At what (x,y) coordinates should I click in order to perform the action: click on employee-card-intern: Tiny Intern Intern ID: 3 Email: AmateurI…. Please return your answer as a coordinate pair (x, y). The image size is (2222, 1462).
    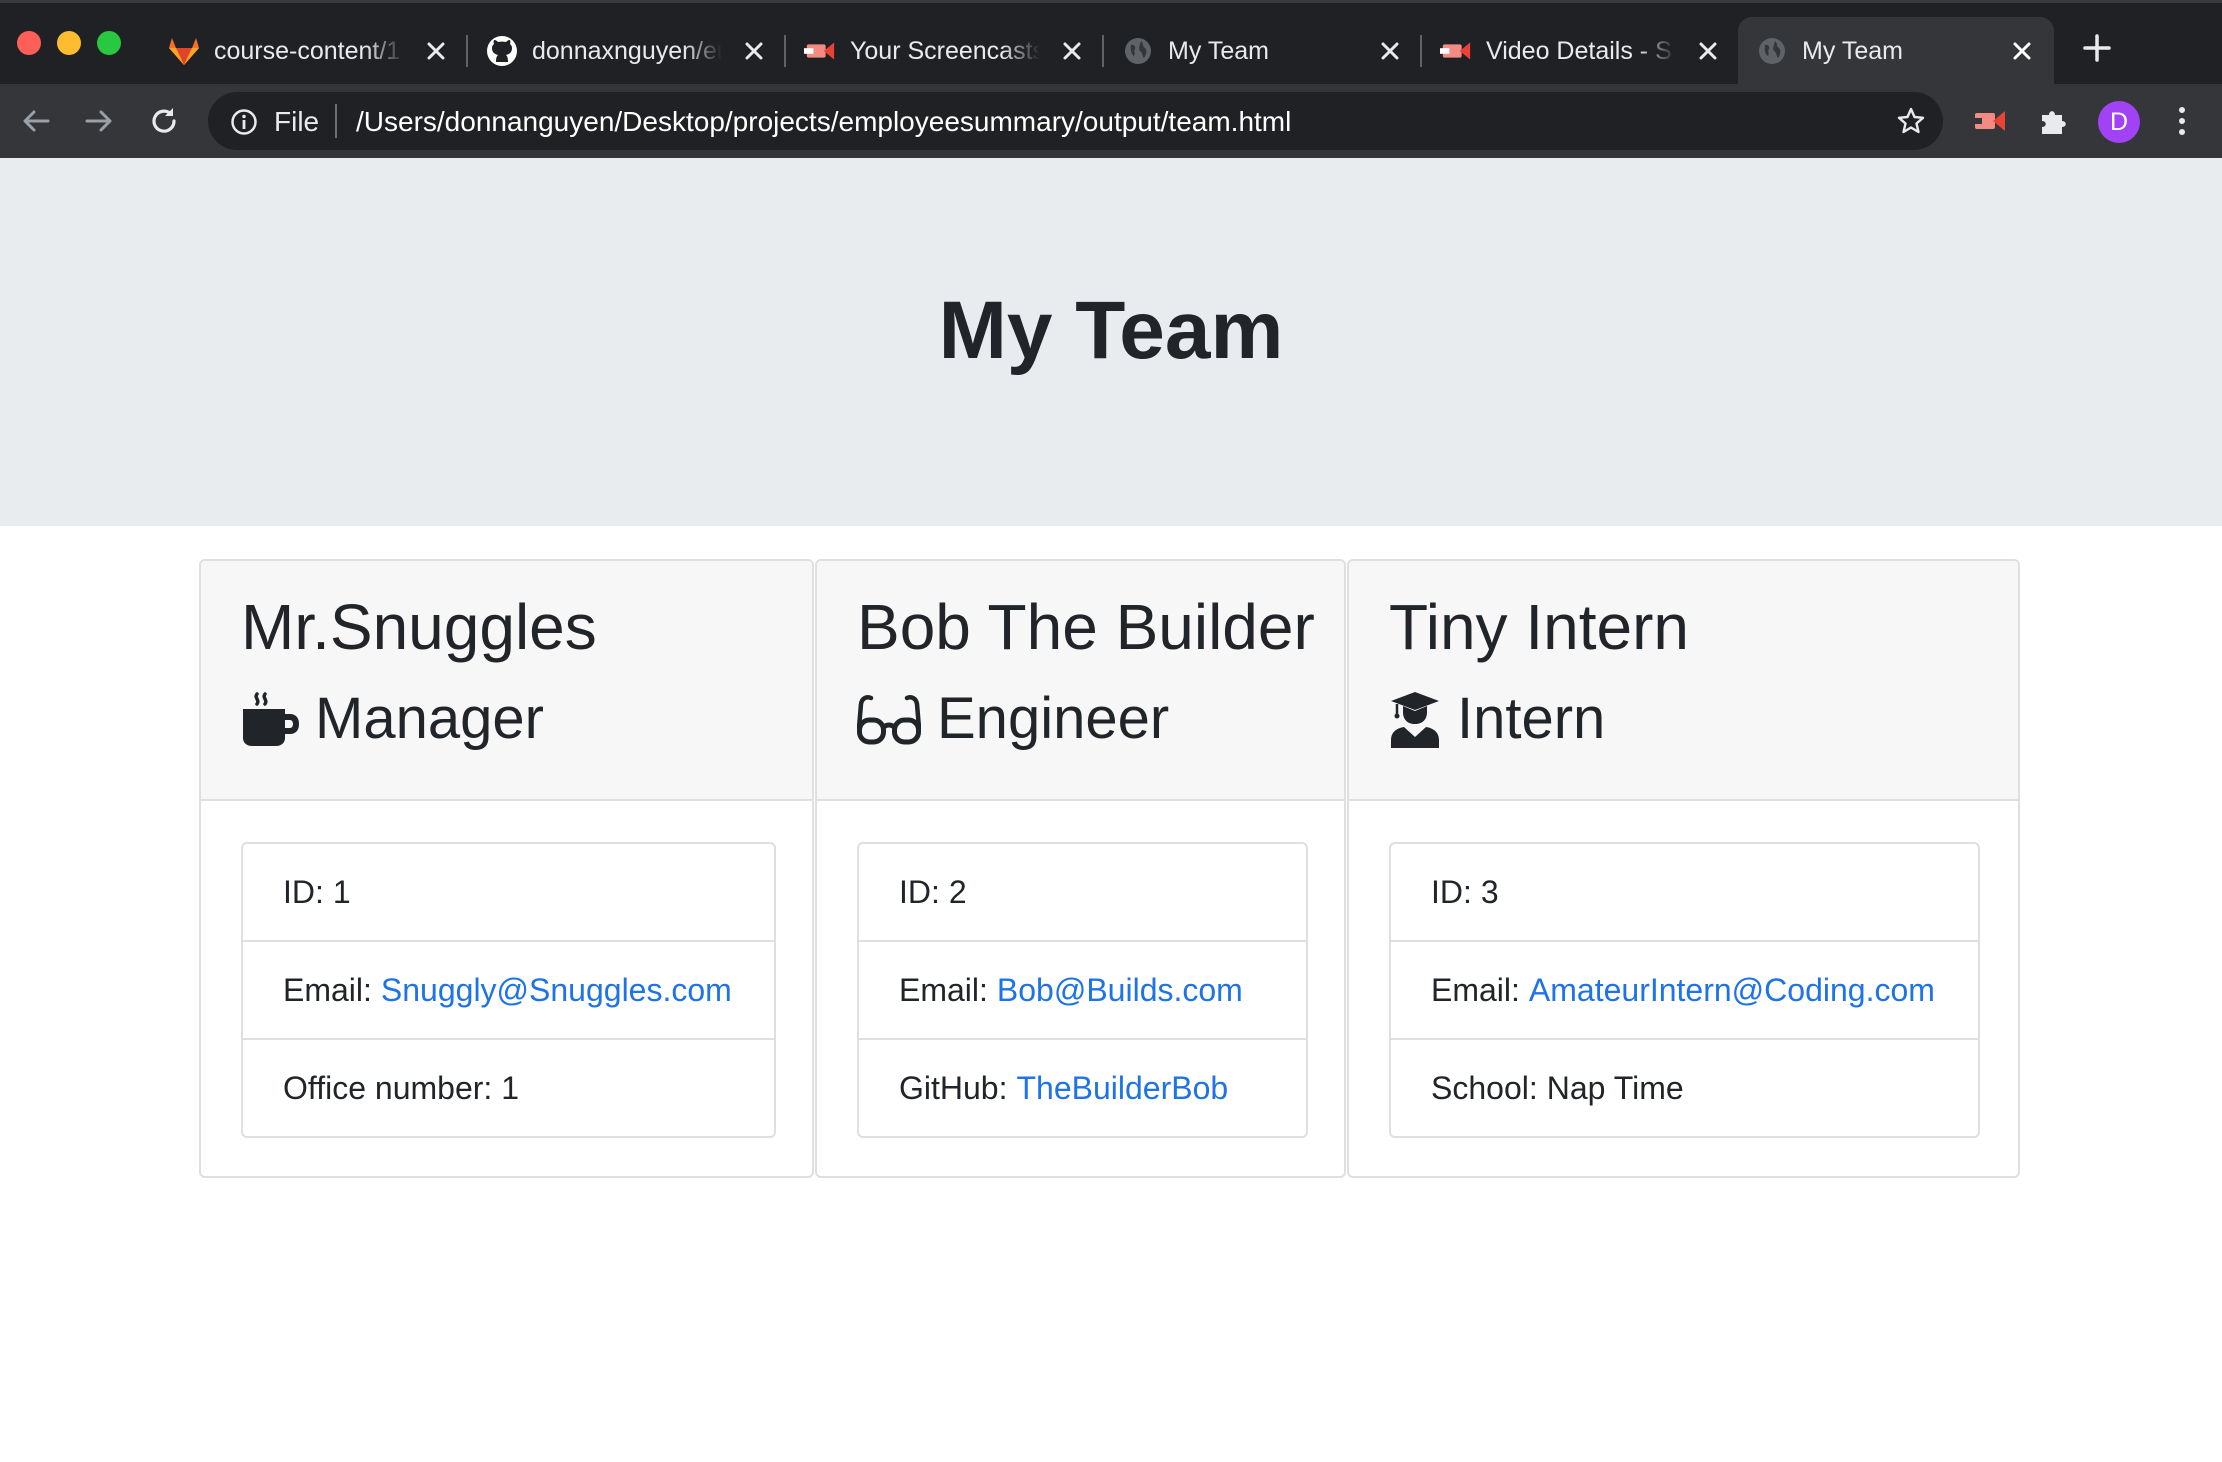
    Looking at the image, I should click on (1683, 868).